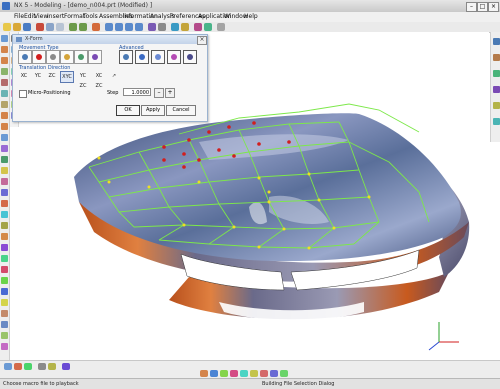 The image size is (500, 389). Describe the element at coordinates (139, 27) in the screenshot. I see `pan-icon` at that location.